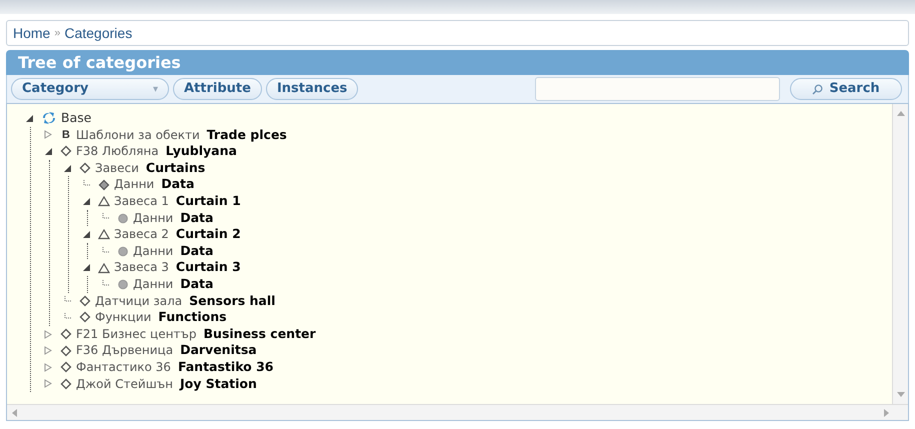  I want to click on node-name: Завеса 1, so click(141, 201).